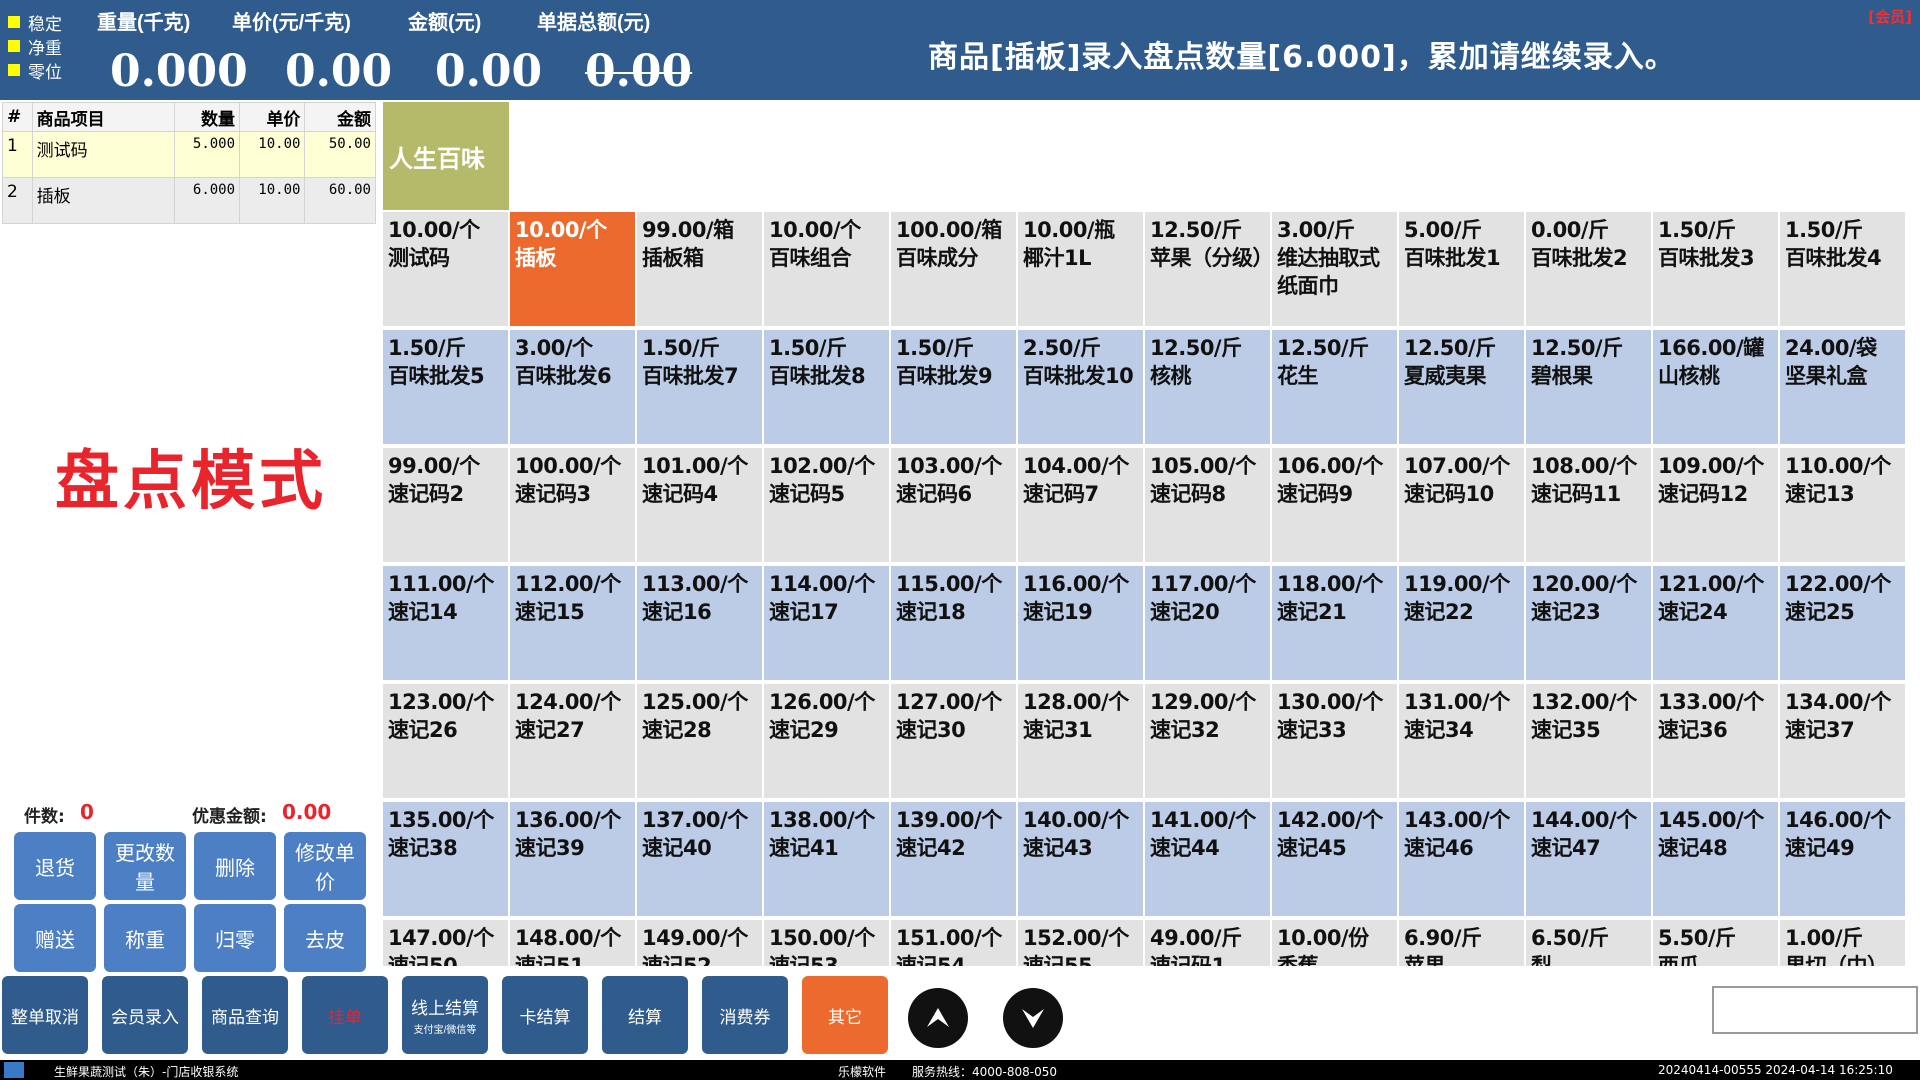 The image size is (1920, 1080). What do you see at coordinates (699, 859) in the screenshot?
I see `product-tile: 137.00/个 速记40` at bounding box center [699, 859].